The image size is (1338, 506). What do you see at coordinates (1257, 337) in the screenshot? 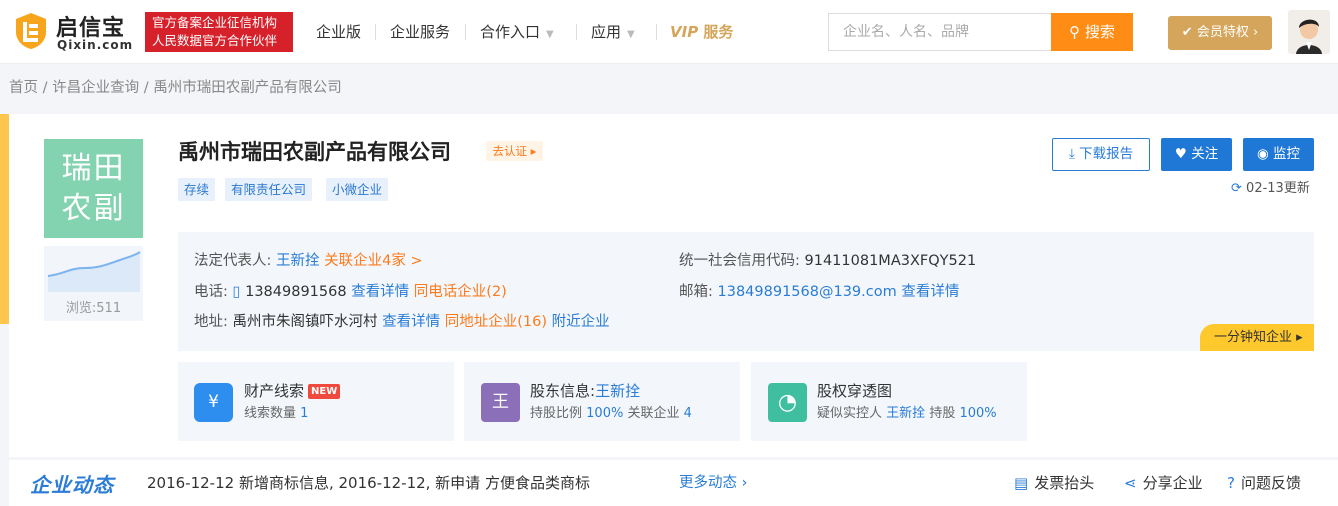
I see `one-minute-button: 一分钟知企业 ▸` at bounding box center [1257, 337].